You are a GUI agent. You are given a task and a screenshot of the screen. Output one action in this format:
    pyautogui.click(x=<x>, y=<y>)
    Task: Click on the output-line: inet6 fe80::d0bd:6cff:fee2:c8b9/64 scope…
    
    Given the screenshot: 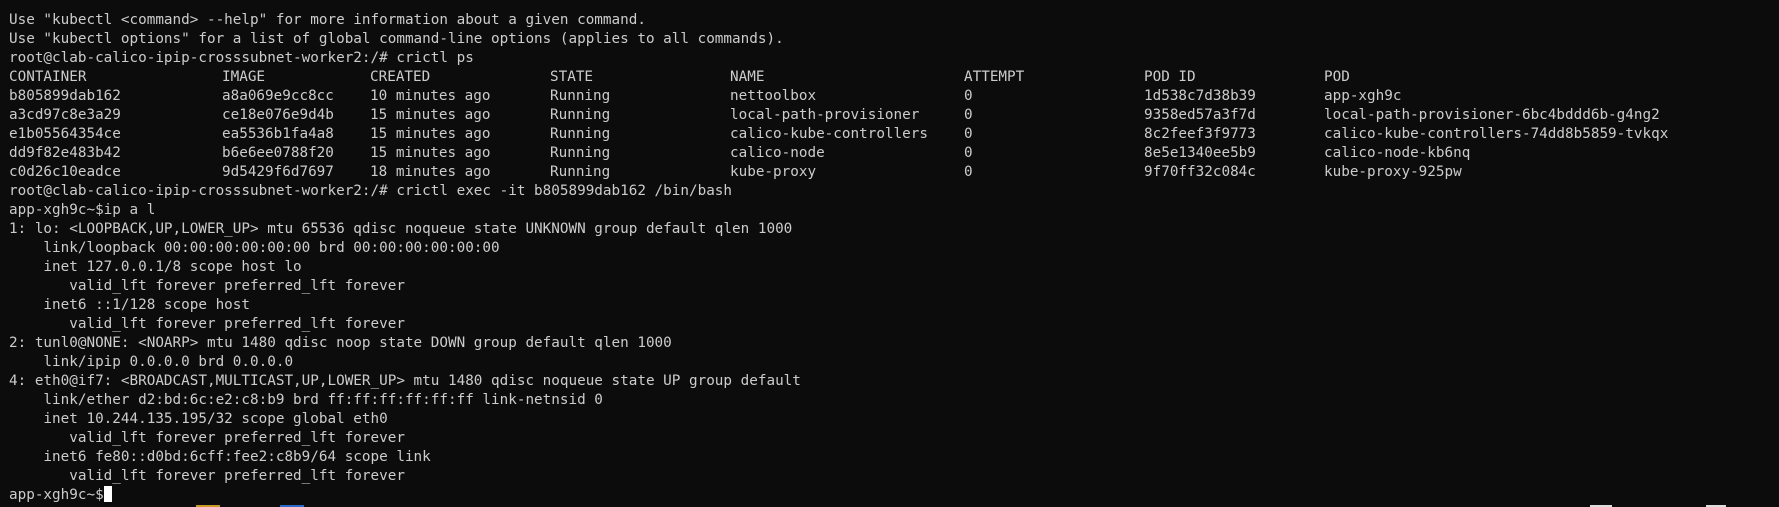 What is the action you would take?
    pyautogui.click(x=220, y=457)
    